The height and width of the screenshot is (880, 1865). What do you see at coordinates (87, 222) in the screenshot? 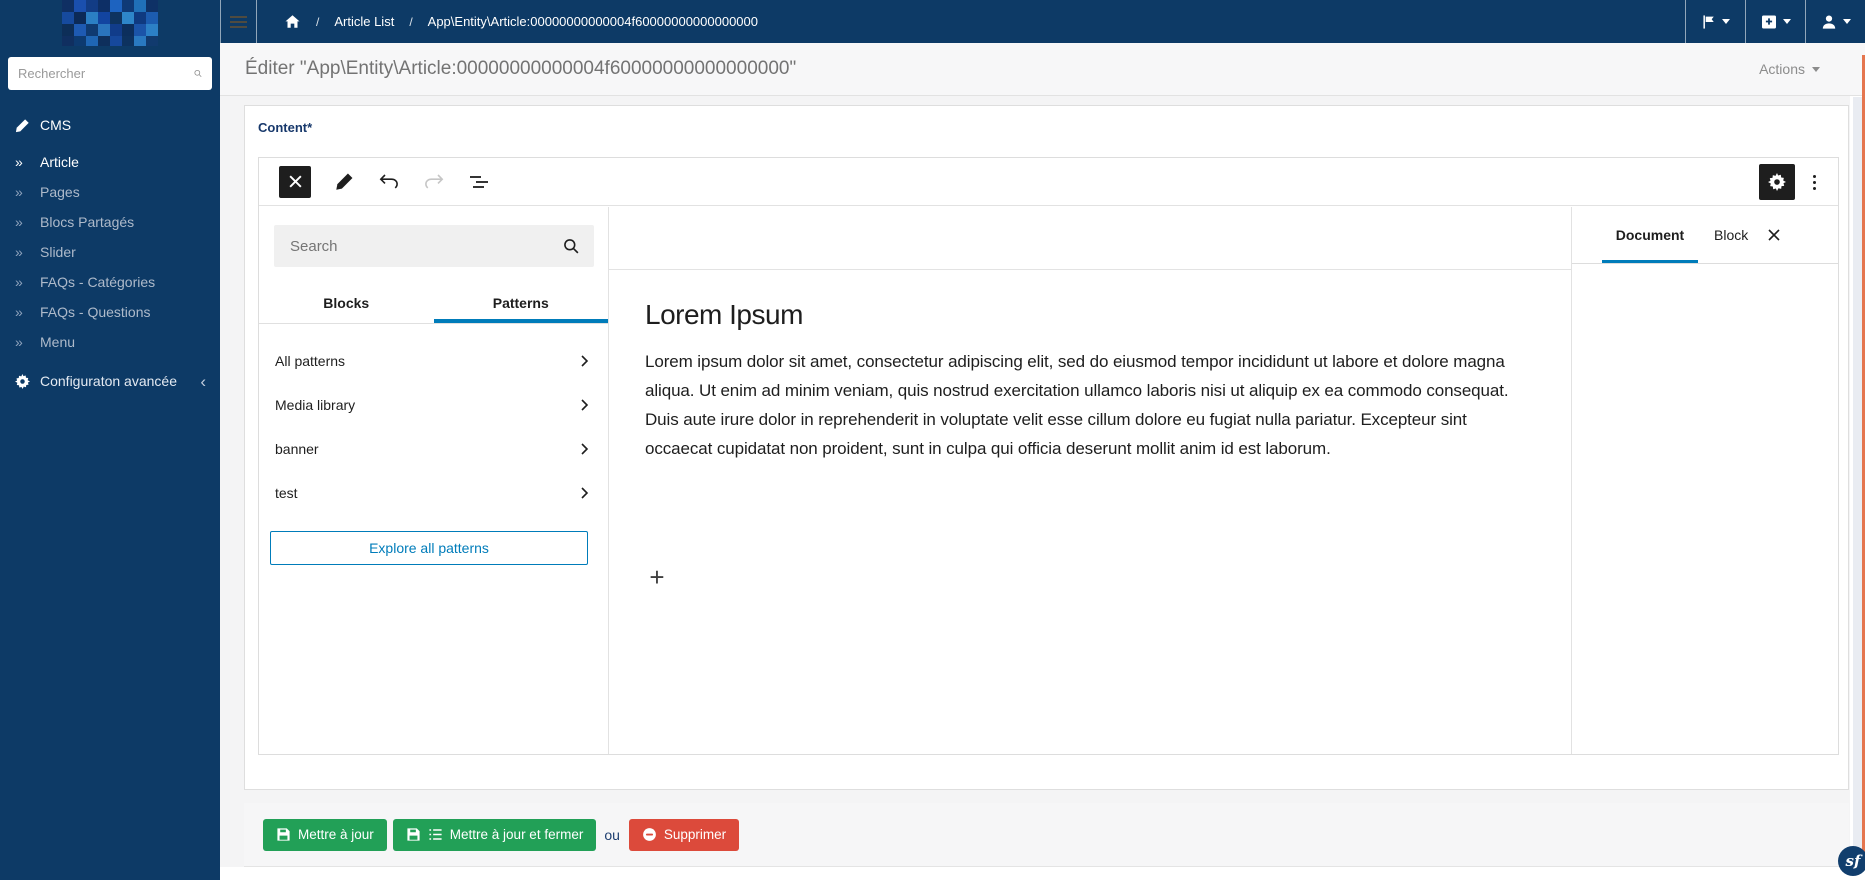
I see `sidebar-item-label: Blocs Partagés` at bounding box center [87, 222].